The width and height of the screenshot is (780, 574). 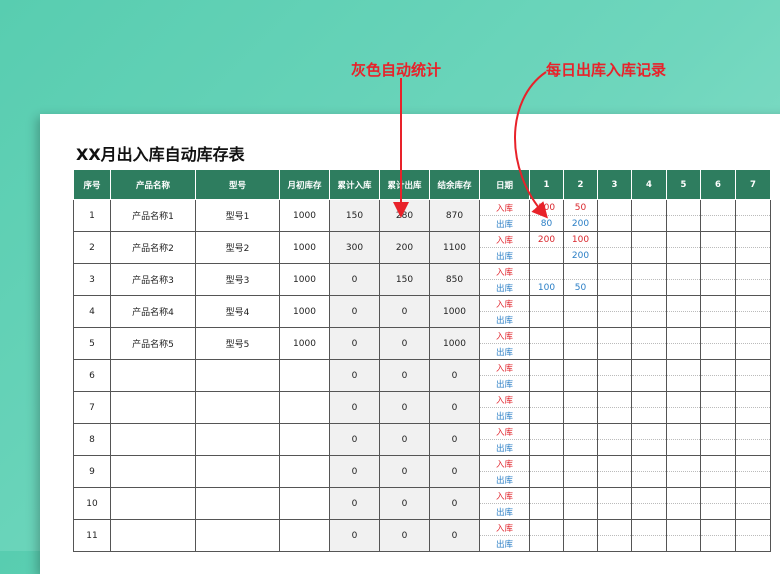 I want to click on cell-no: 10, so click(x=92, y=503).